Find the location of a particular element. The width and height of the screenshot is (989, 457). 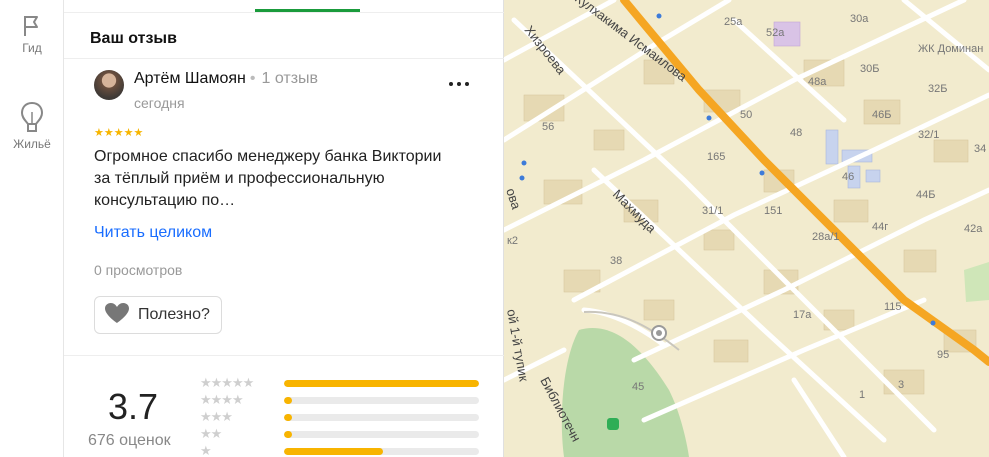

house-label: 52а is located at coordinates (775, 33).